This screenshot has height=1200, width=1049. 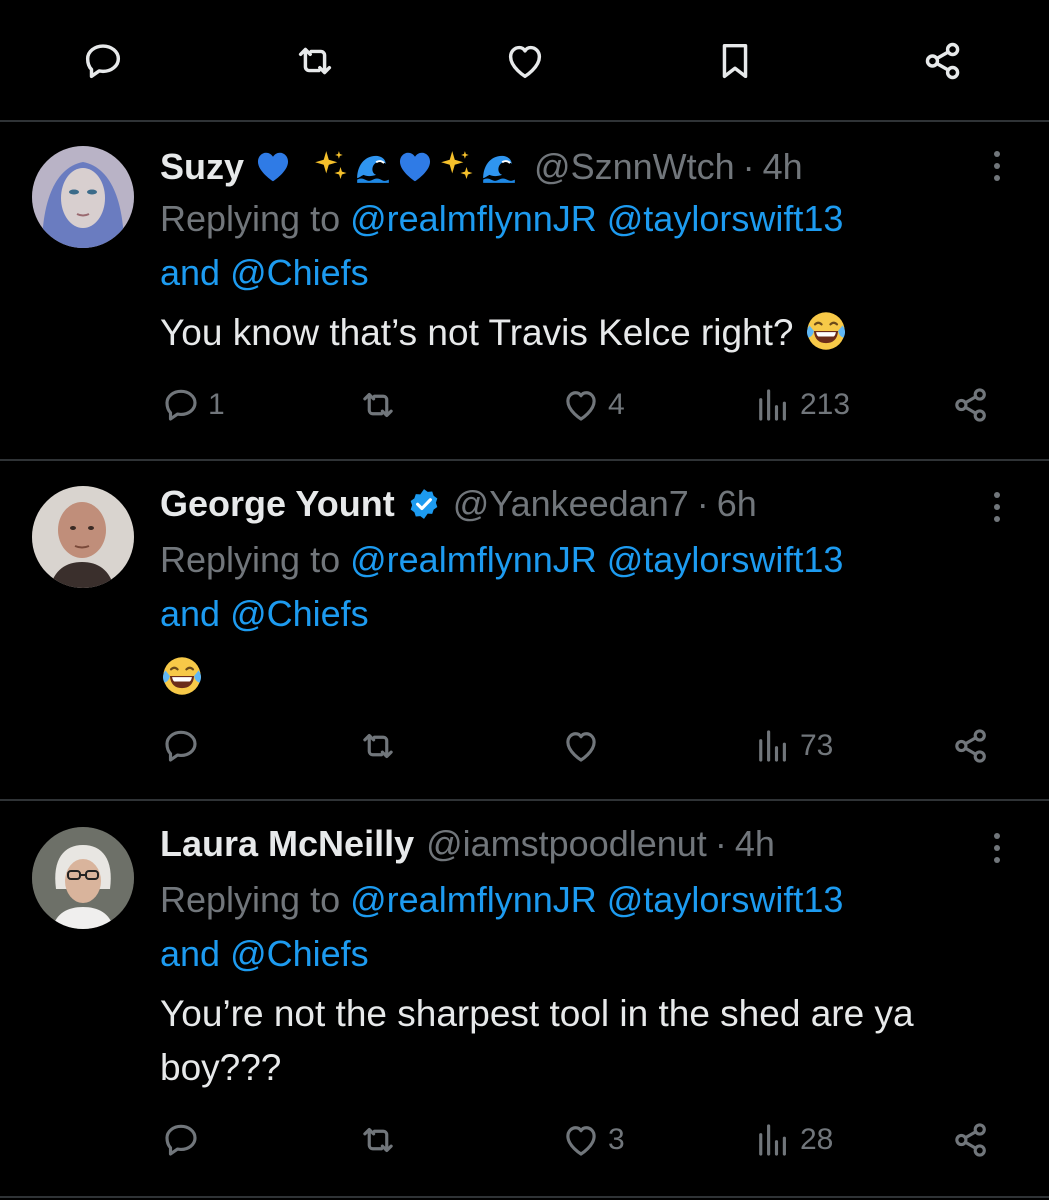 I want to click on tweet-header: Laura McNeilly @iamstpoodlenut · 4h, so click(x=467, y=844).